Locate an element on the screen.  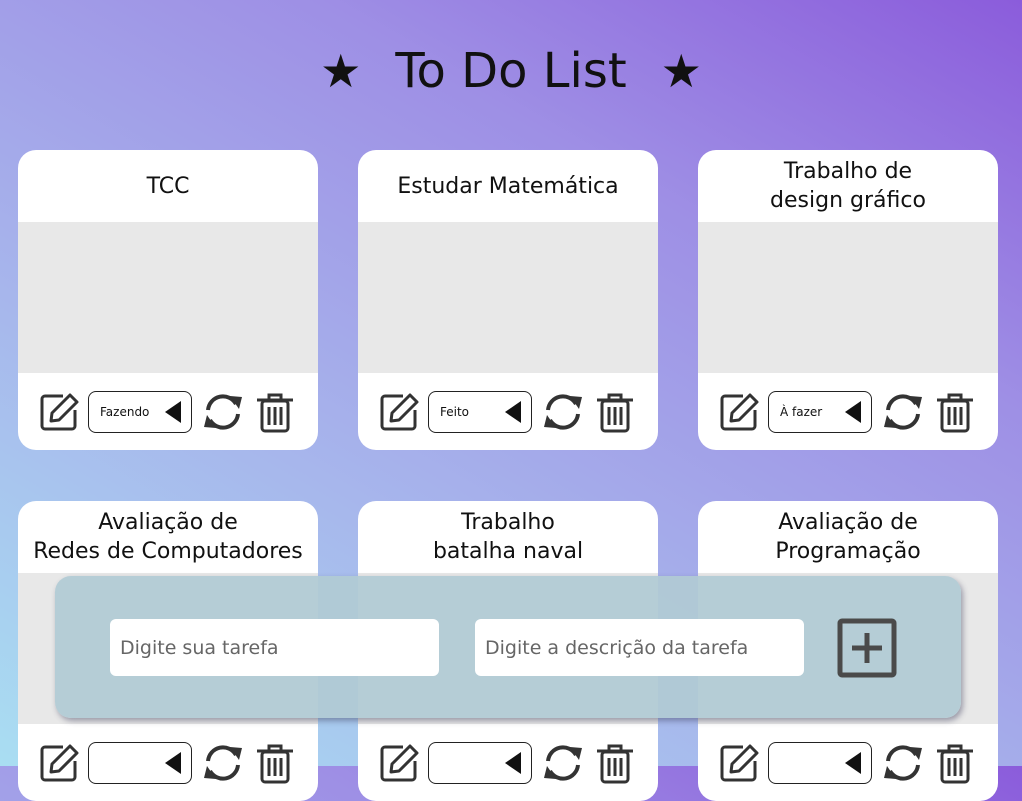
task-card: Trabalho de design gráfico À fazer is located at coordinates (848, 300).